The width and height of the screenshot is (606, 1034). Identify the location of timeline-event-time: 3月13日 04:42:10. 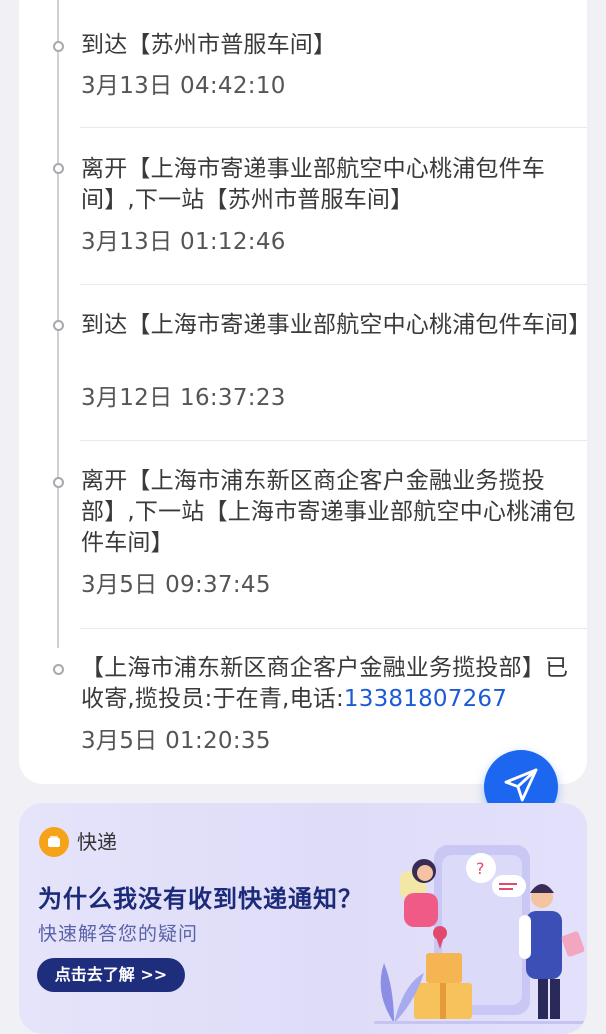
(183, 86).